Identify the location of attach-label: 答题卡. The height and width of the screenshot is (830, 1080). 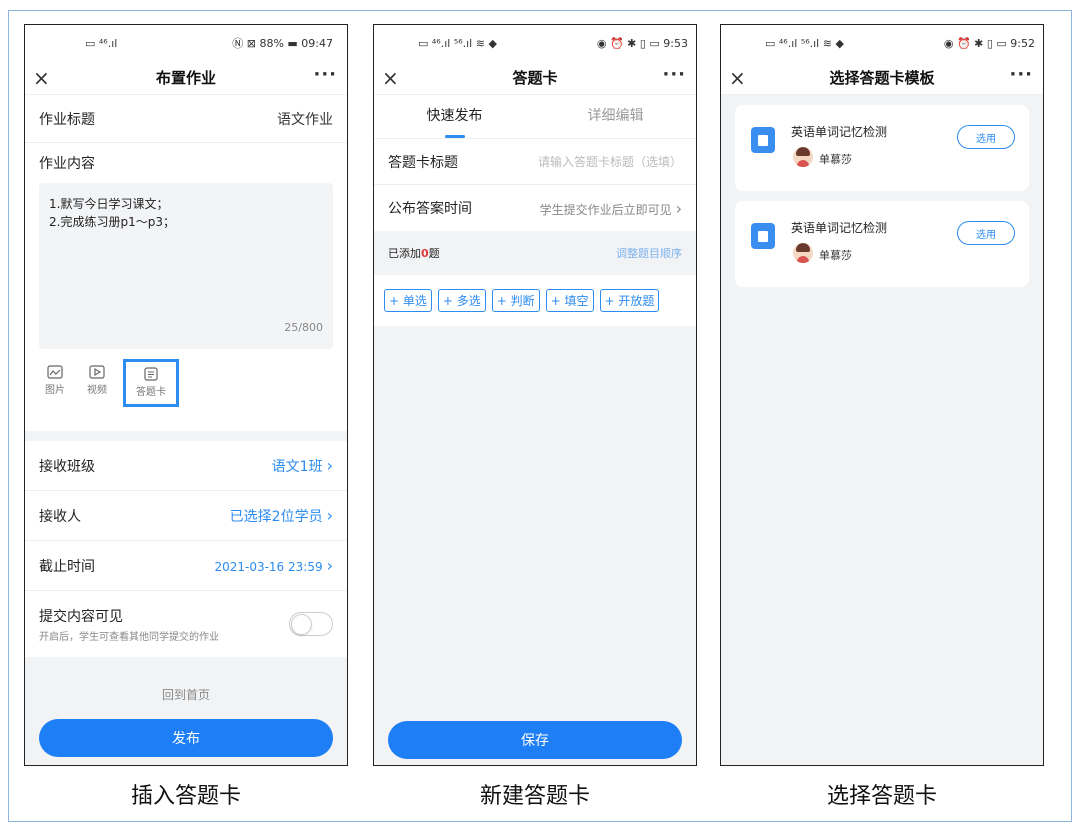
(151, 392).